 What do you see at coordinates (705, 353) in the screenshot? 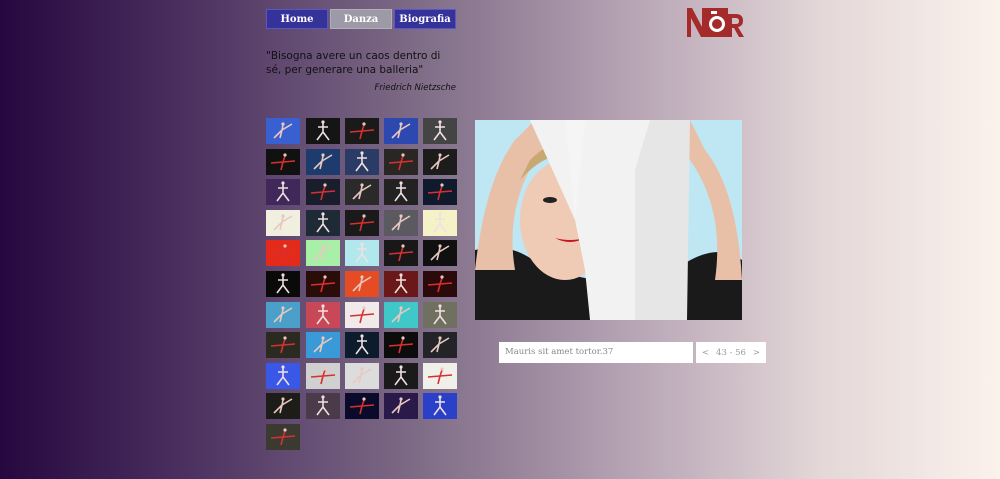
I see `pager-prev-button: <` at bounding box center [705, 353].